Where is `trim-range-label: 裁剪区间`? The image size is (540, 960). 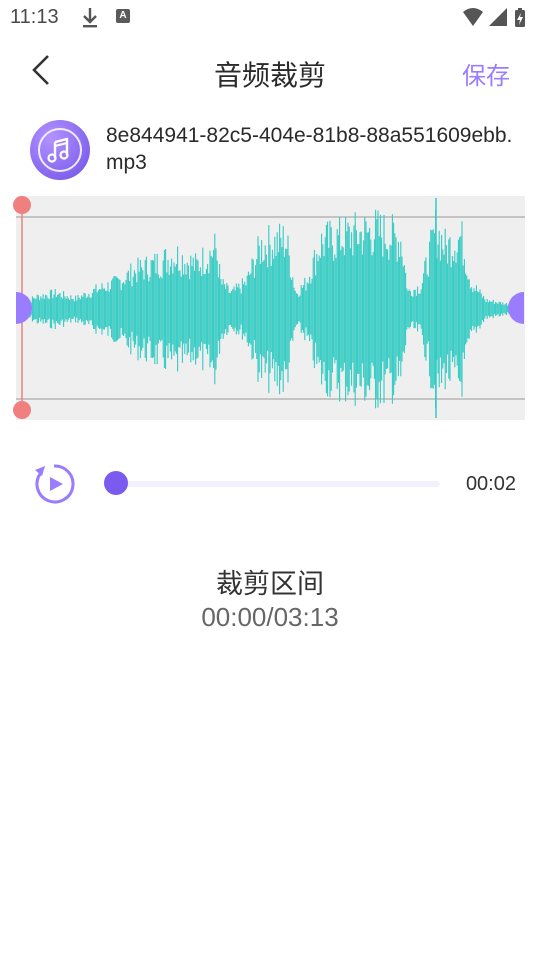 trim-range-label: 裁剪区间 is located at coordinates (270, 584).